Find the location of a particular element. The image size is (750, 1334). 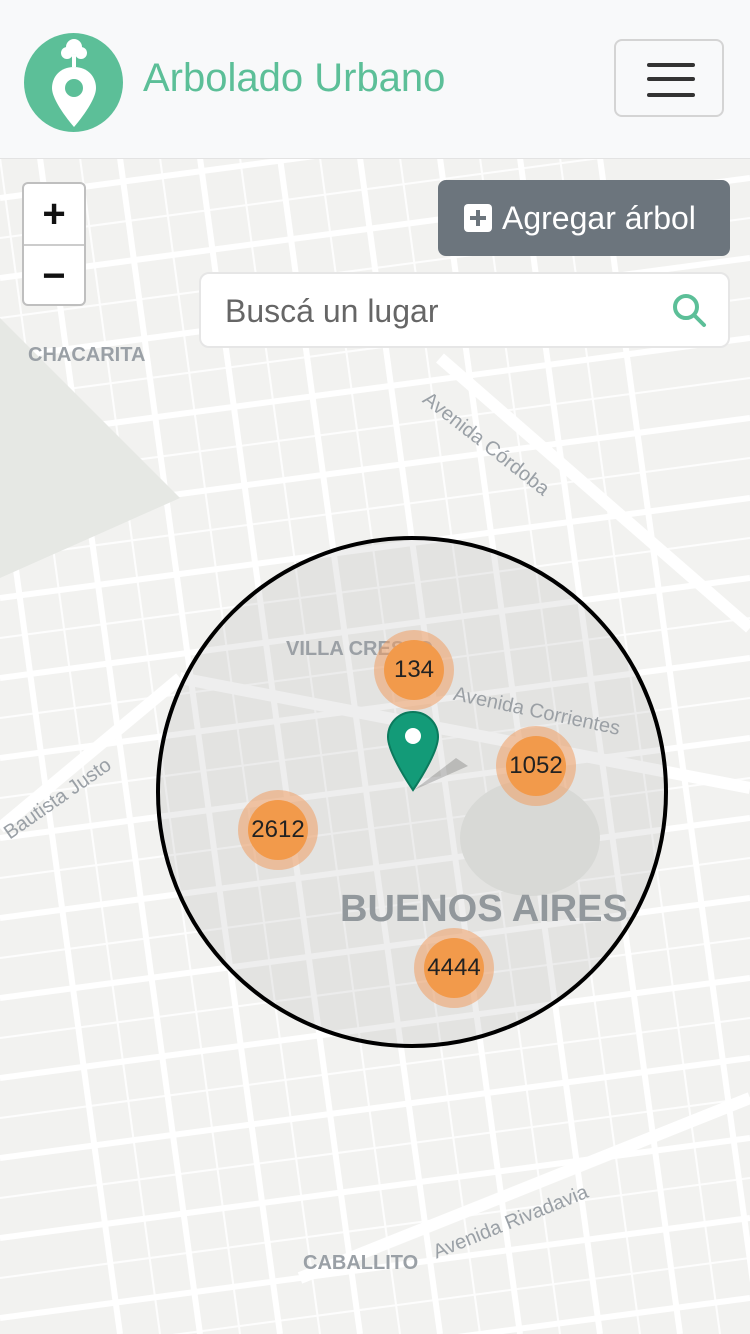

cluster-marker: 4444 is located at coordinates (454, 968).